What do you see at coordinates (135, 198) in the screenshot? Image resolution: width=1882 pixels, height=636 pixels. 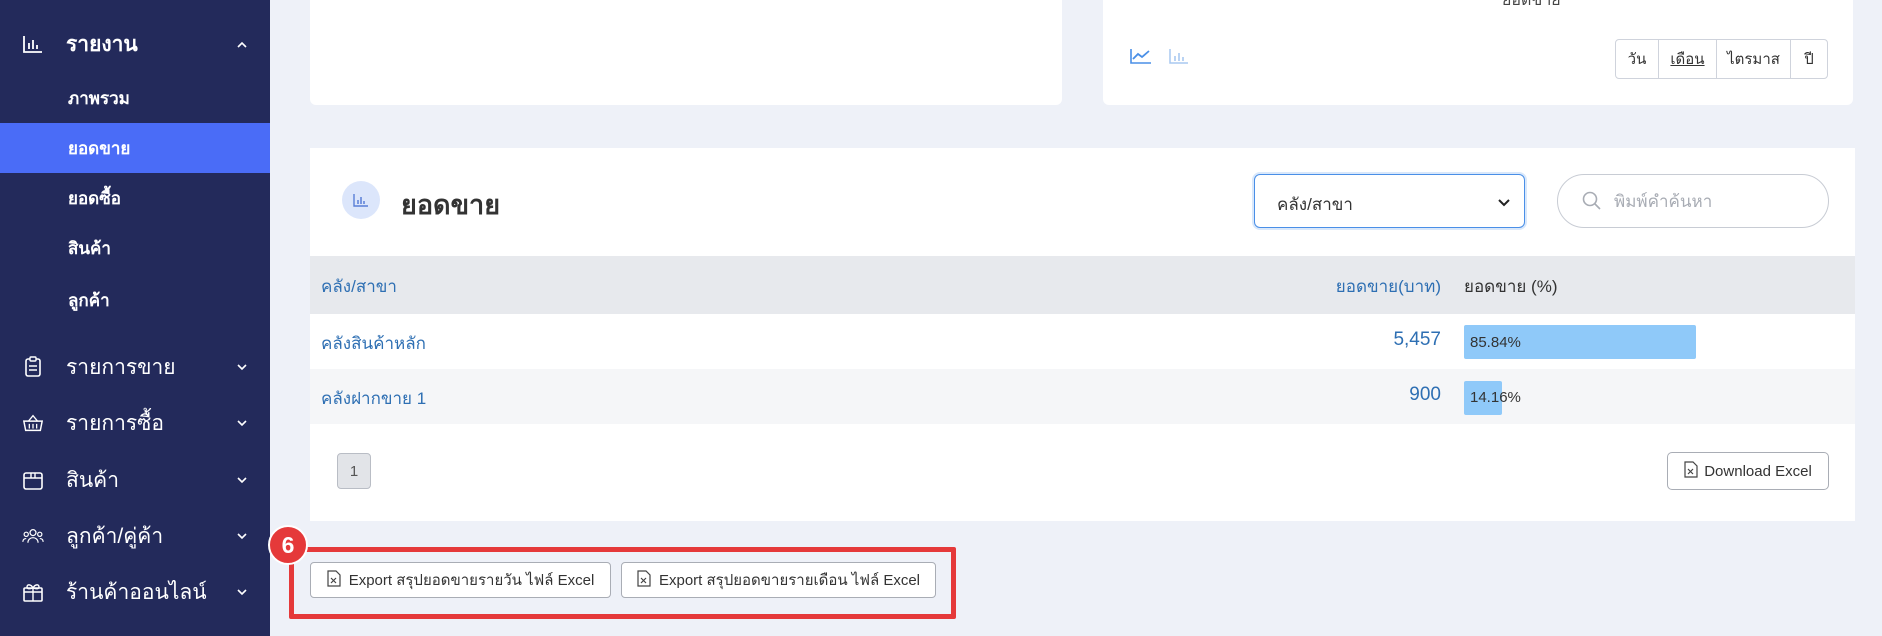 I see `sidebar-subitem-purchases: ยอดซื้อ` at bounding box center [135, 198].